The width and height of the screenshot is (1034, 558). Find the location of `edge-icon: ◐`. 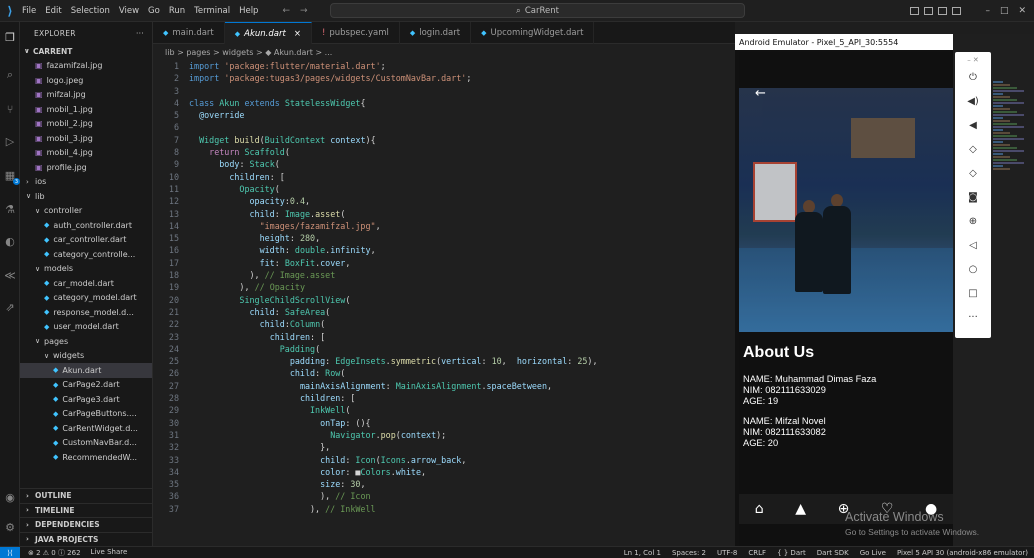

edge-icon: ◐ is located at coordinates (10, 241).